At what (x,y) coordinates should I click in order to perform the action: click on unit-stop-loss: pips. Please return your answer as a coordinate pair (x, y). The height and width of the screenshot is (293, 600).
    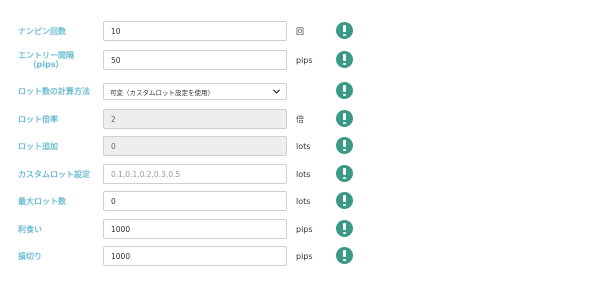
    Looking at the image, I should click on (304, 256).